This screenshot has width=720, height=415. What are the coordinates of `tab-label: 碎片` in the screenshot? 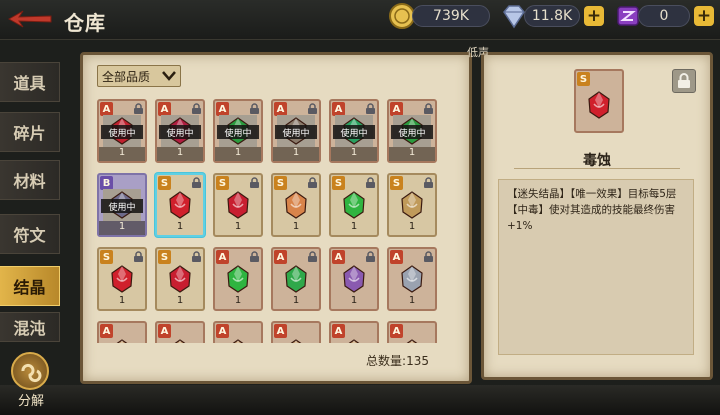 It's located at (29, 133).